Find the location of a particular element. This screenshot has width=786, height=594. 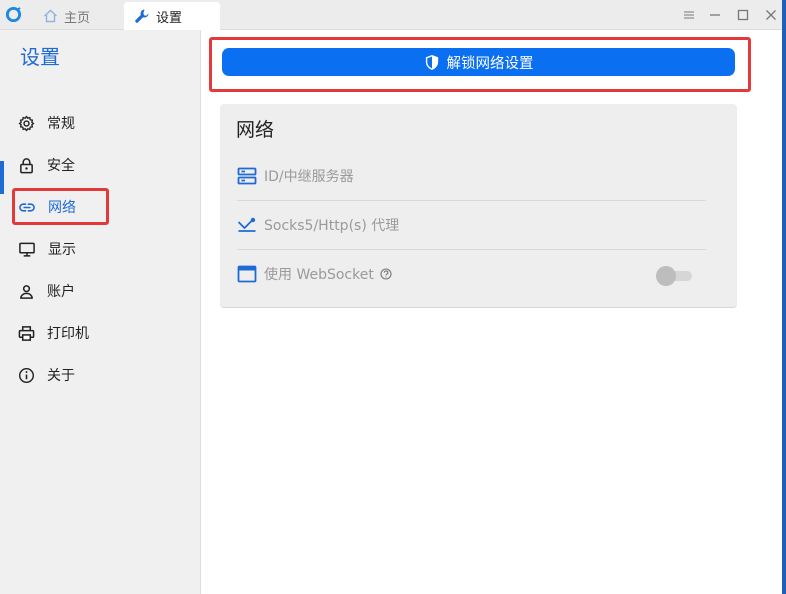

gear-icon is located at coordinates (26, 123).